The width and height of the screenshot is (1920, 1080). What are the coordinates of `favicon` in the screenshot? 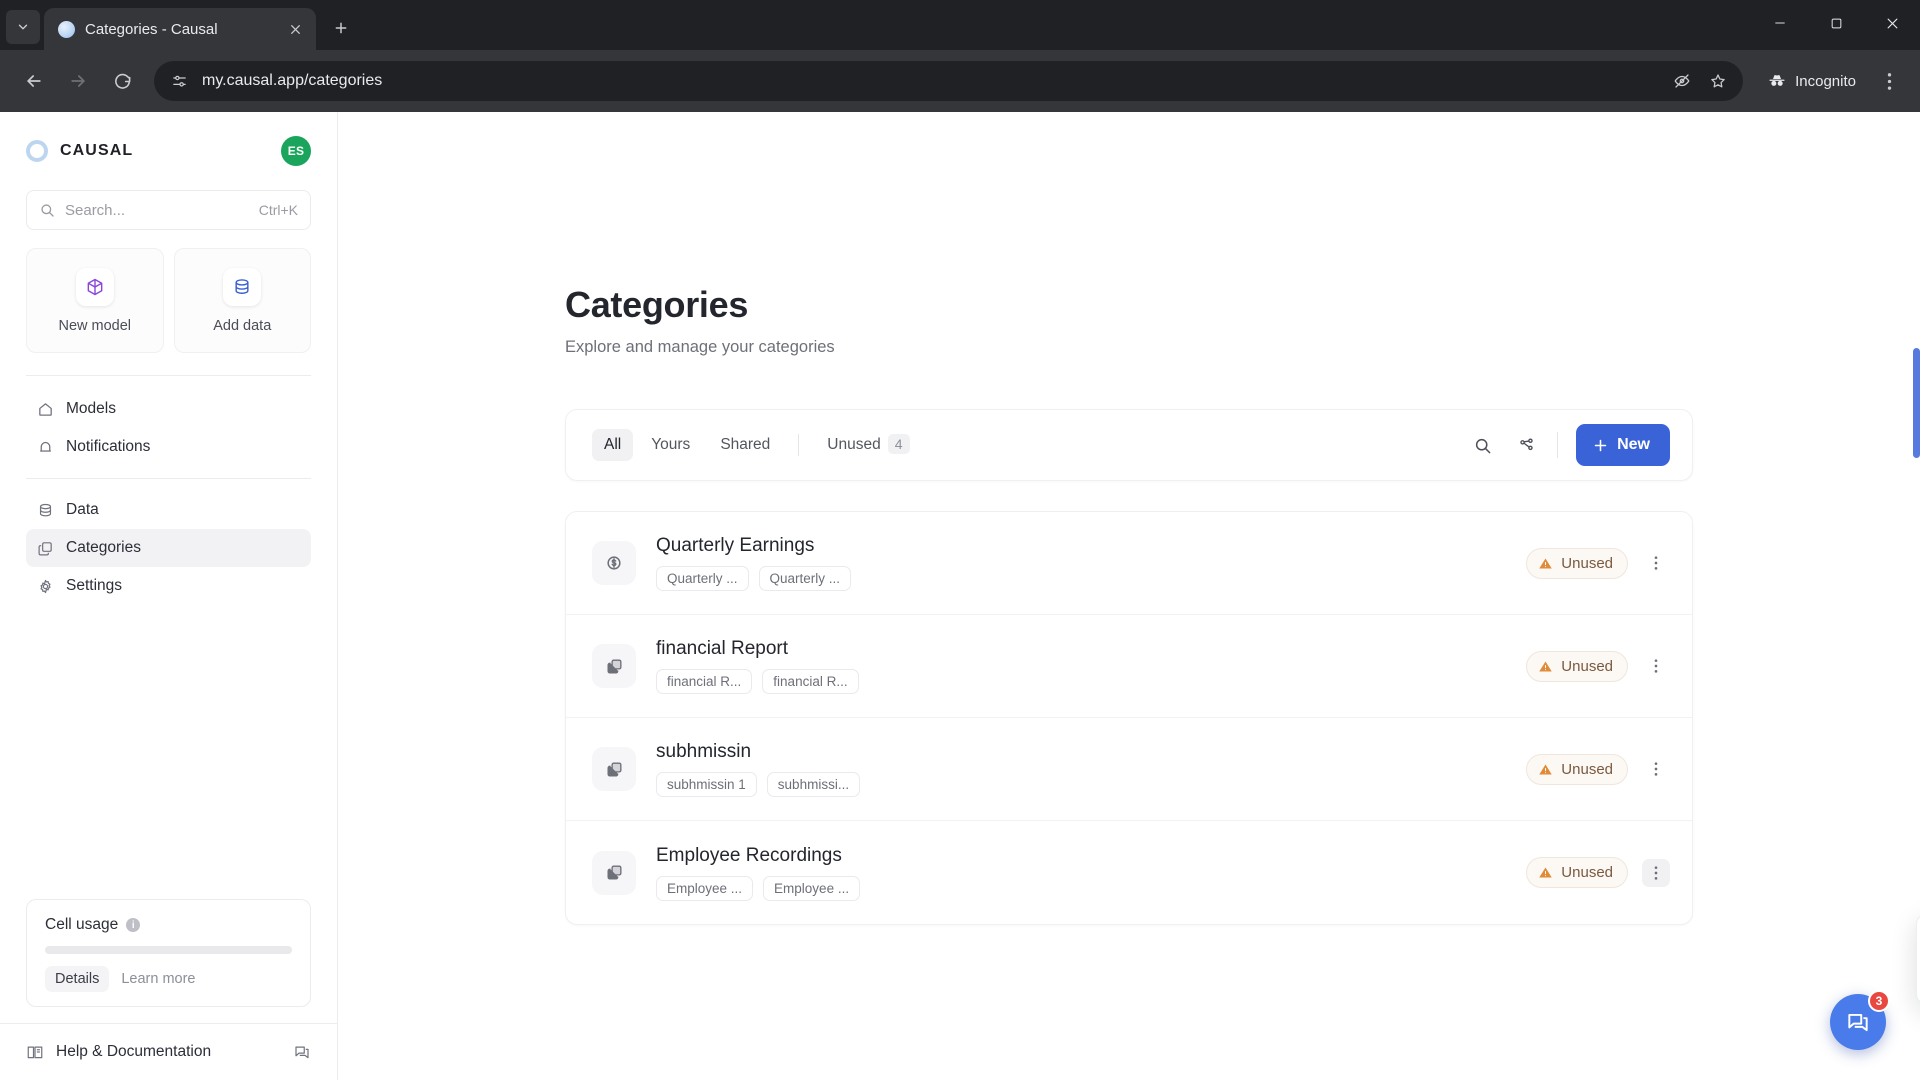 It's located at (66, 29).